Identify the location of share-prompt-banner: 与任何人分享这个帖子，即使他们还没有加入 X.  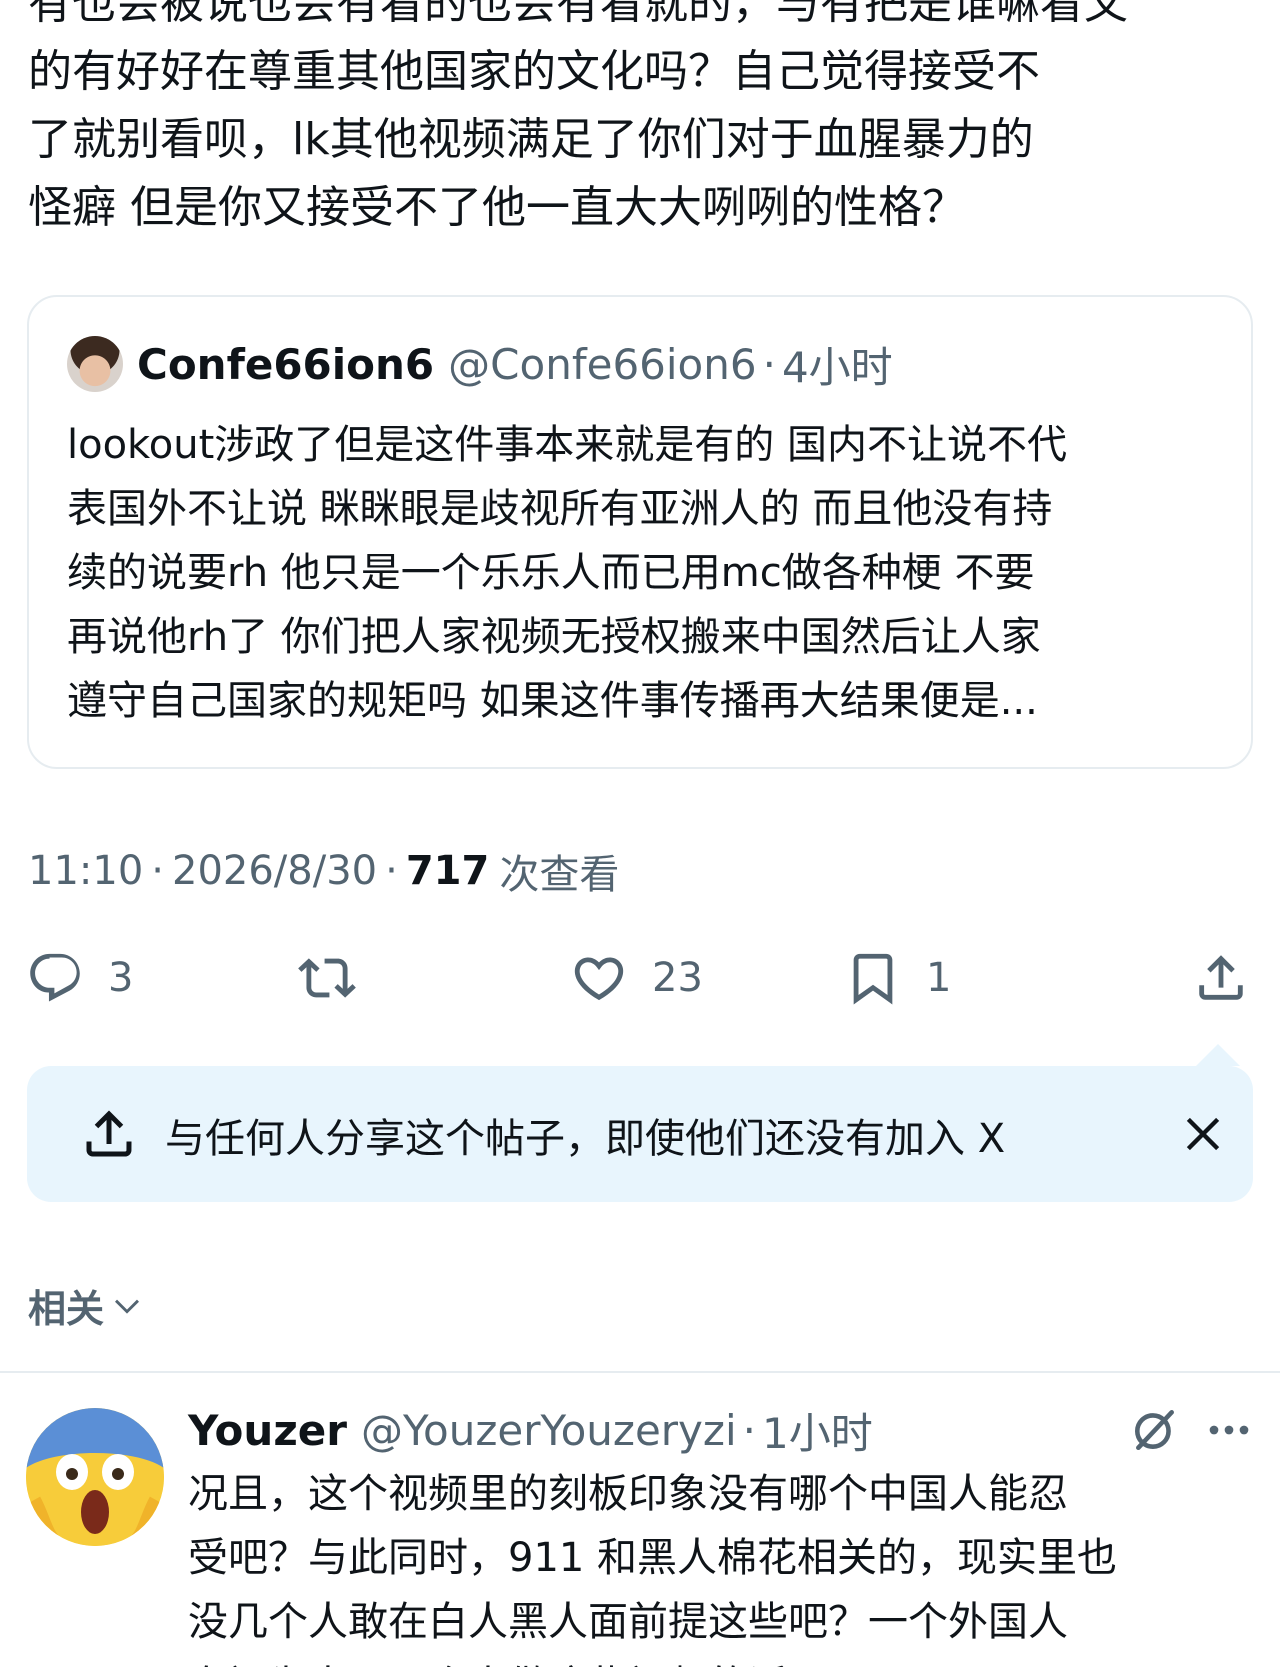
(640, 1134).